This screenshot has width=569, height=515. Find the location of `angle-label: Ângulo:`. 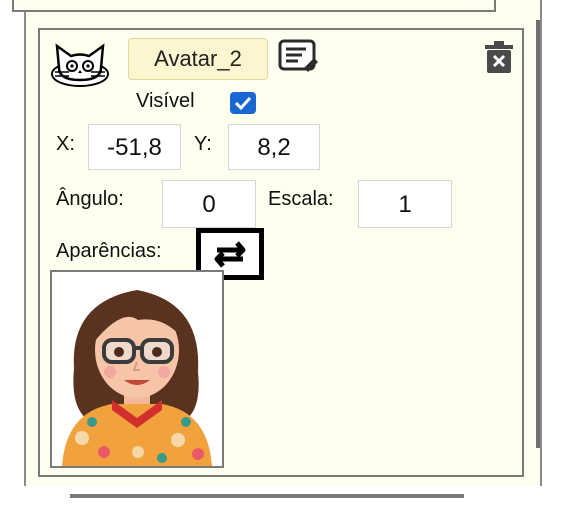

angle-label: Ângulo: is located at coordinates (90, 199).